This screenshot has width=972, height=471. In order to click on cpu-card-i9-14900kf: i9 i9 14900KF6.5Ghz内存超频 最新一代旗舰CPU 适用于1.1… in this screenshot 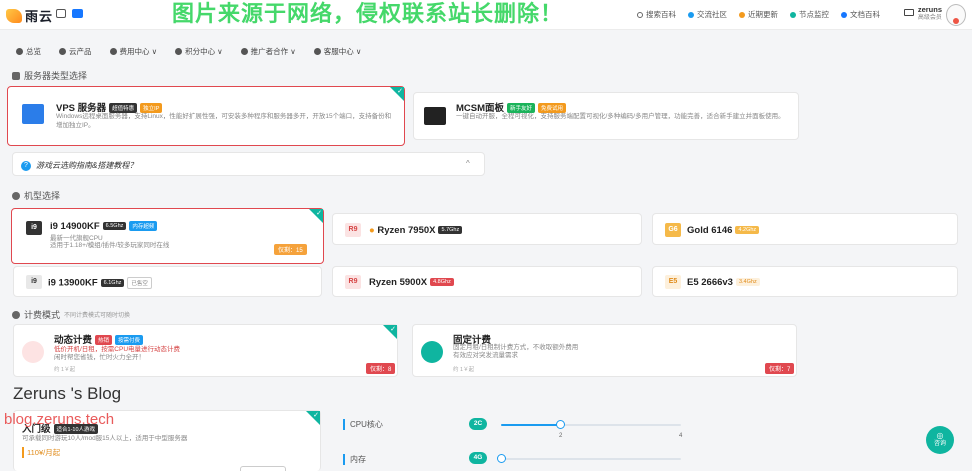, I will do `click(167, 236)`.